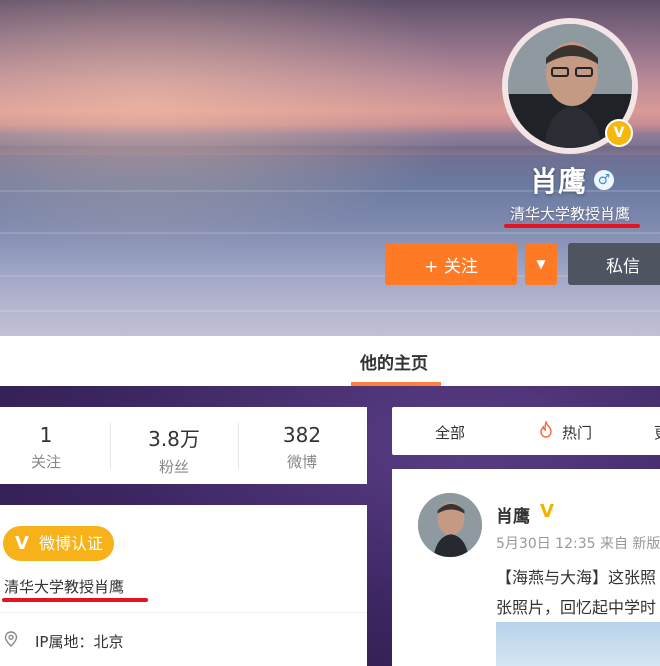  I want to click on plus-icon: +, so click(431, 266).